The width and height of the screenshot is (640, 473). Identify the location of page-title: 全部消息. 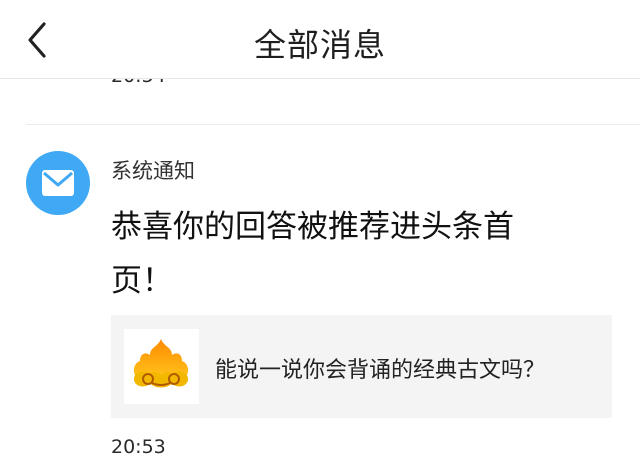
(319, 45).